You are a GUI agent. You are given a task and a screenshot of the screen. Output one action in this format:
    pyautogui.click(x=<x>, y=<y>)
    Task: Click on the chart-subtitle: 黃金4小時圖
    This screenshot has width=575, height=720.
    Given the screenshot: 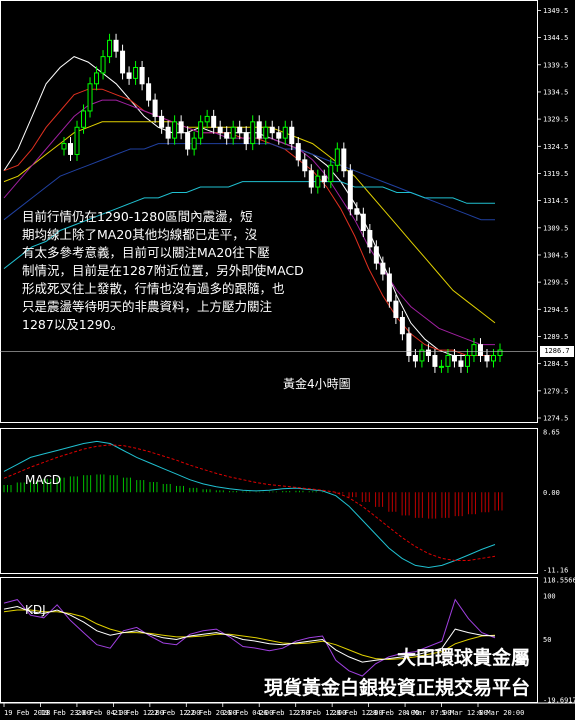 What is the action you would take?
    pyautogui.click(x=317, y=384)
    